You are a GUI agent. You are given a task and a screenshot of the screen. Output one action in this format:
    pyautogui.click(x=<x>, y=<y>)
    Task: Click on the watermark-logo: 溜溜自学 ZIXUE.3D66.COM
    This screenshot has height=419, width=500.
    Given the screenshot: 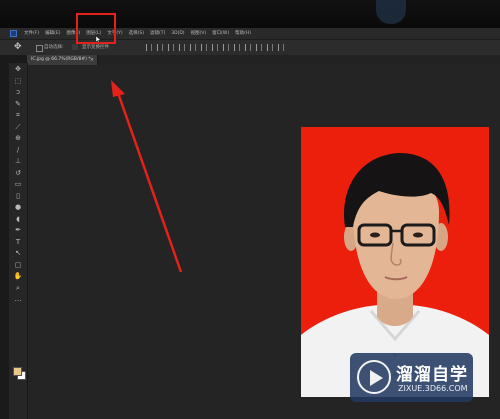 What is the action you would take?
    pyautogui.click(x=411, y=377)
    